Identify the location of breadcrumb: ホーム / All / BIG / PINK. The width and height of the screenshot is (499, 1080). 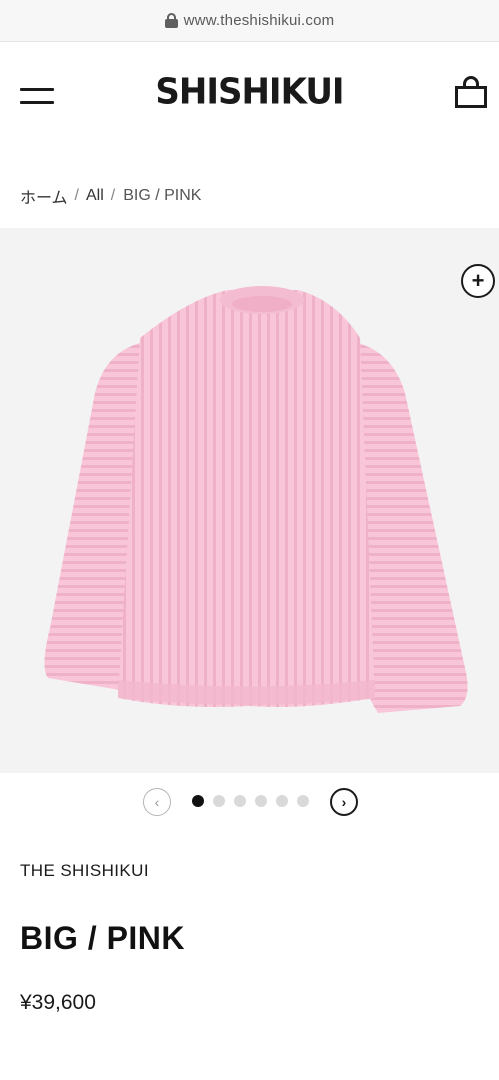
(110, 196).